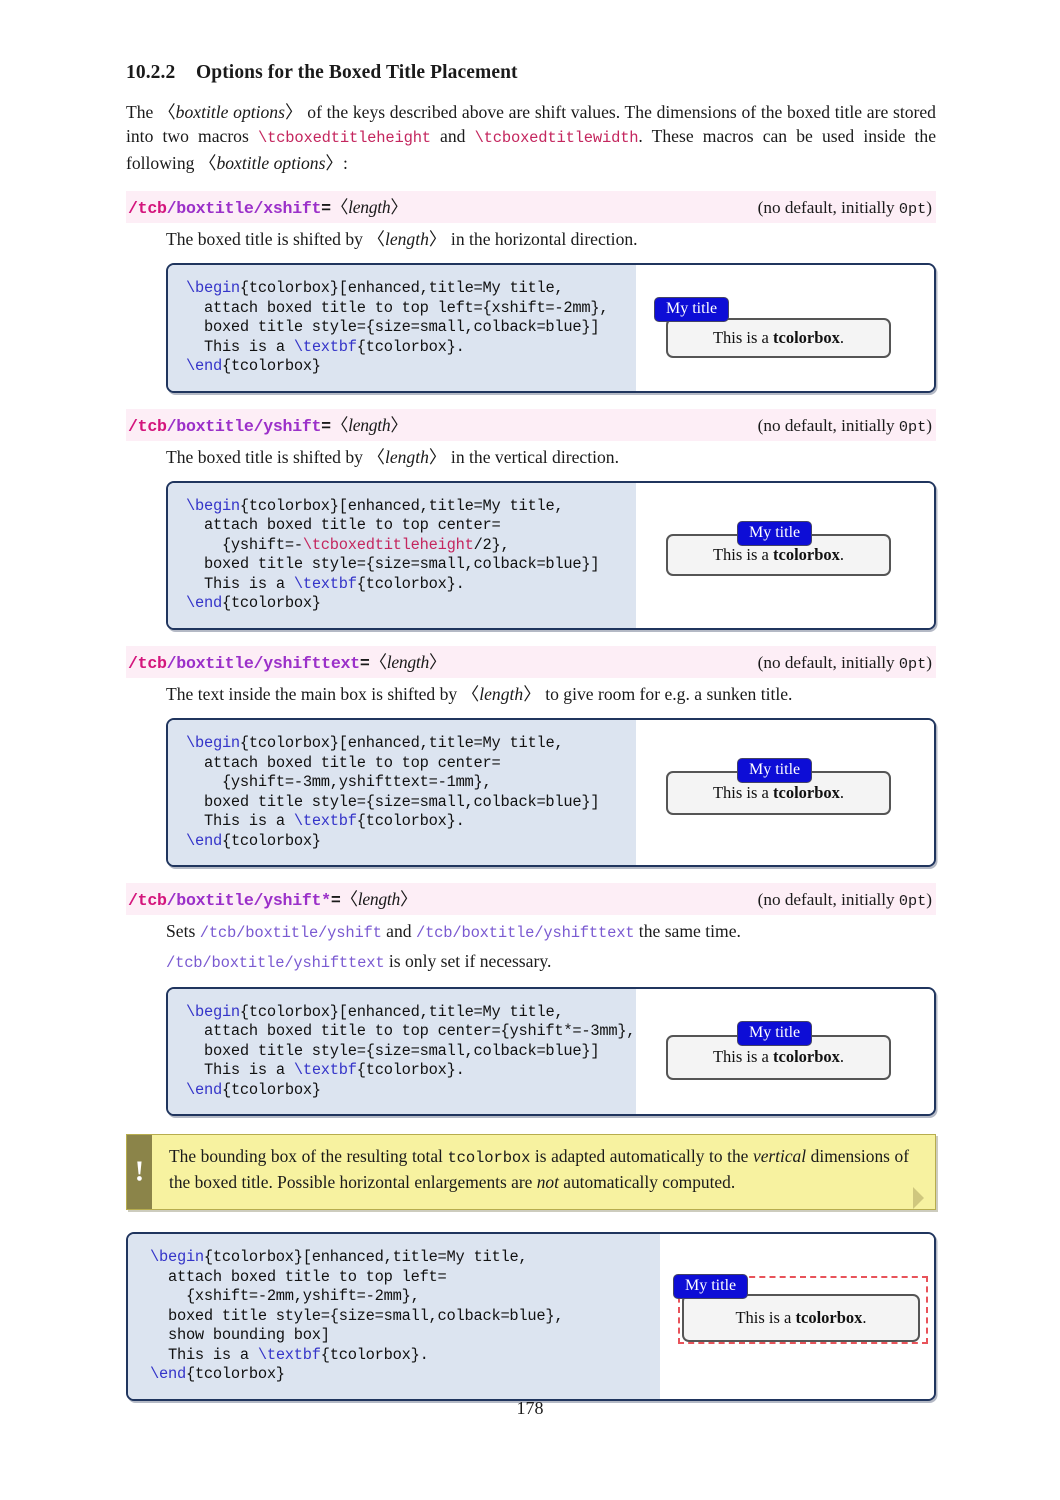  What do you see at coordinates (542, 238) in the screenshot?
I see `desc-text-b: in the horizontal direction.` at bounding box center [542, 238].